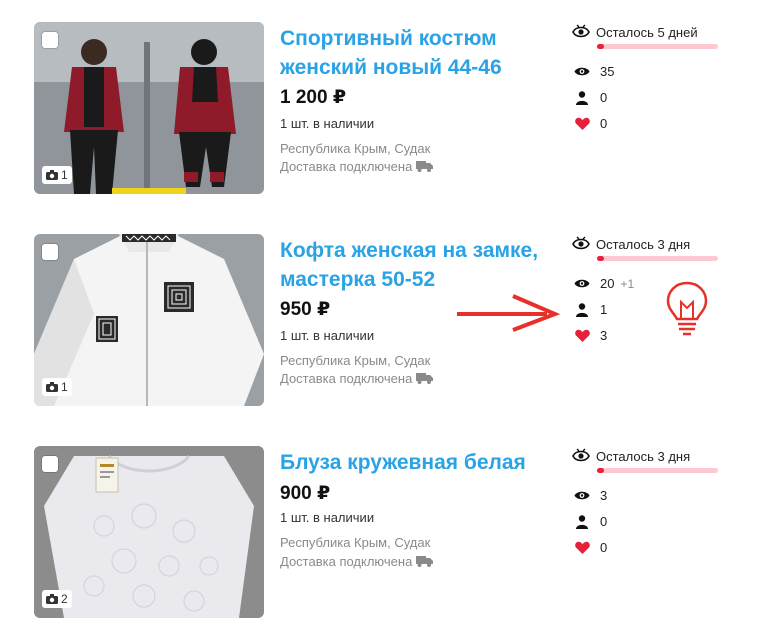 The width and height of the screenshot is (763, 636). Describe the element at coordinates (508, 313) in the screenshot. I see `arrow-annotation` at that location.